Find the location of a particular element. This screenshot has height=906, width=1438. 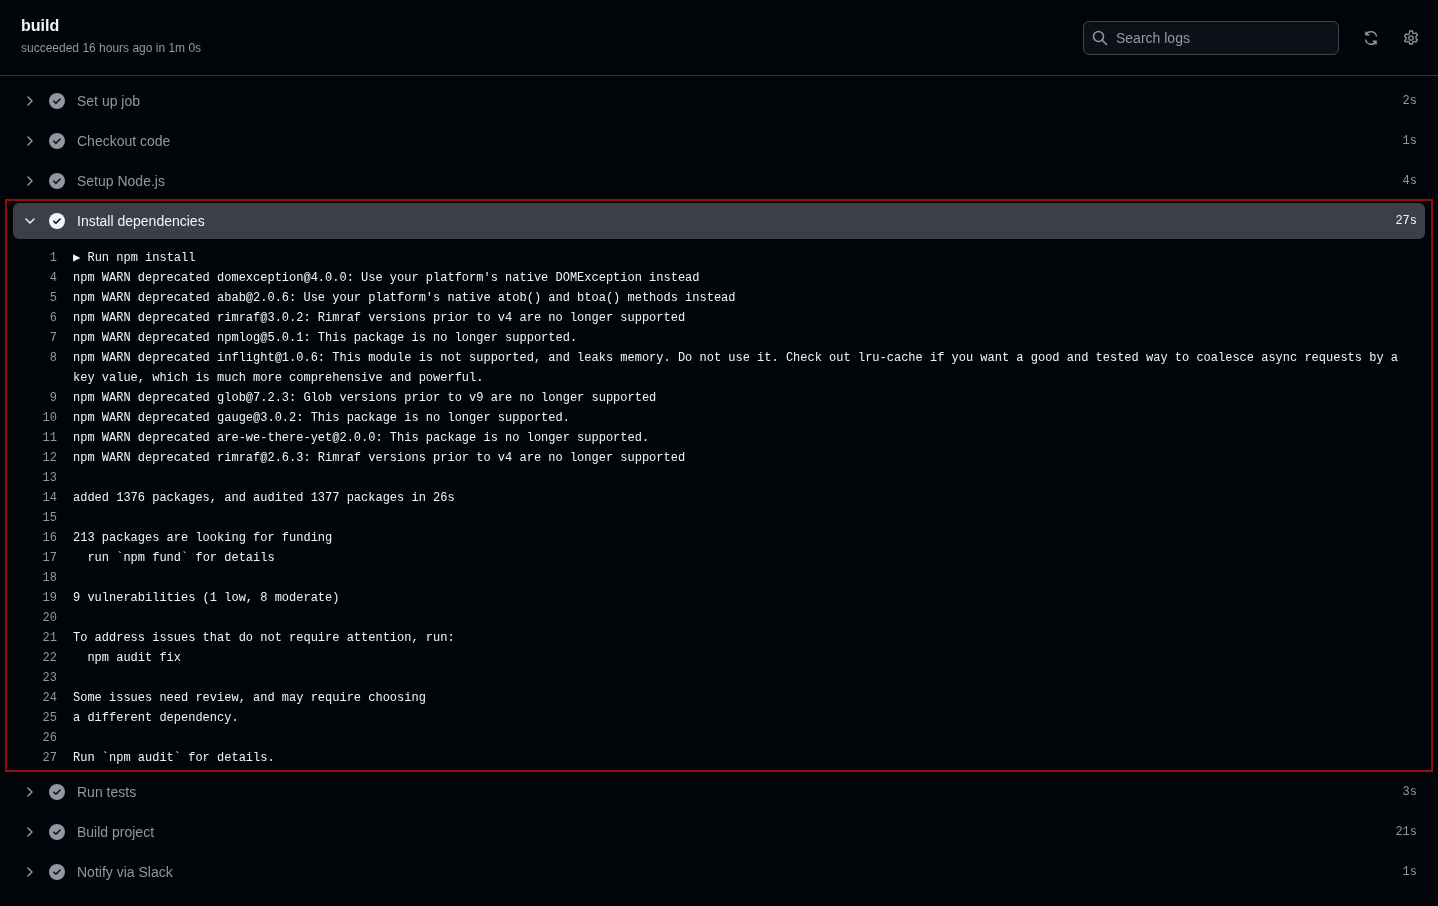

line-number: 9 is located at coordinates (53, 398).